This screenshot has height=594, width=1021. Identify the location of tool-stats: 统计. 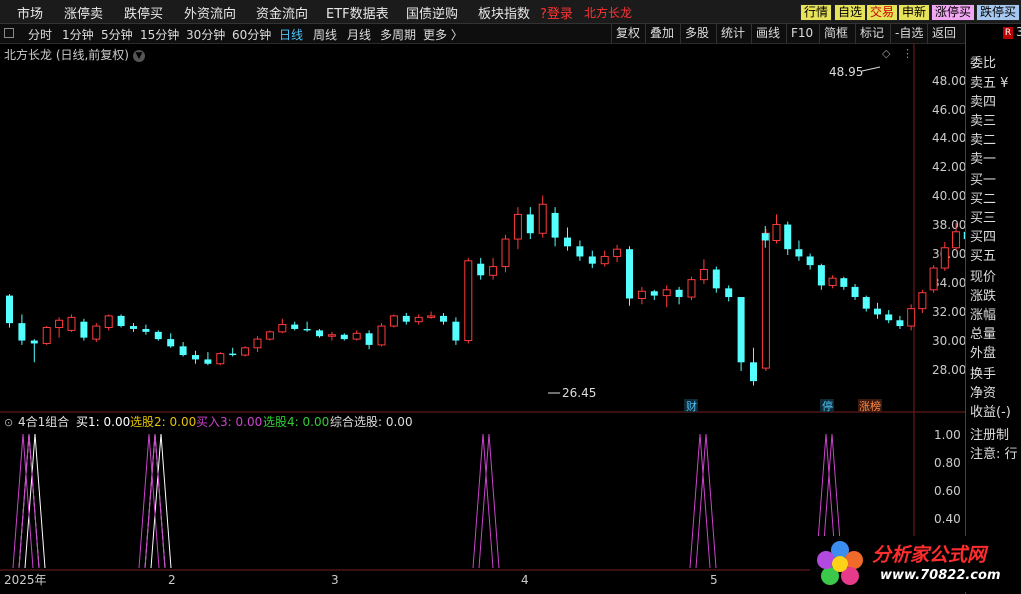
(732, 34).